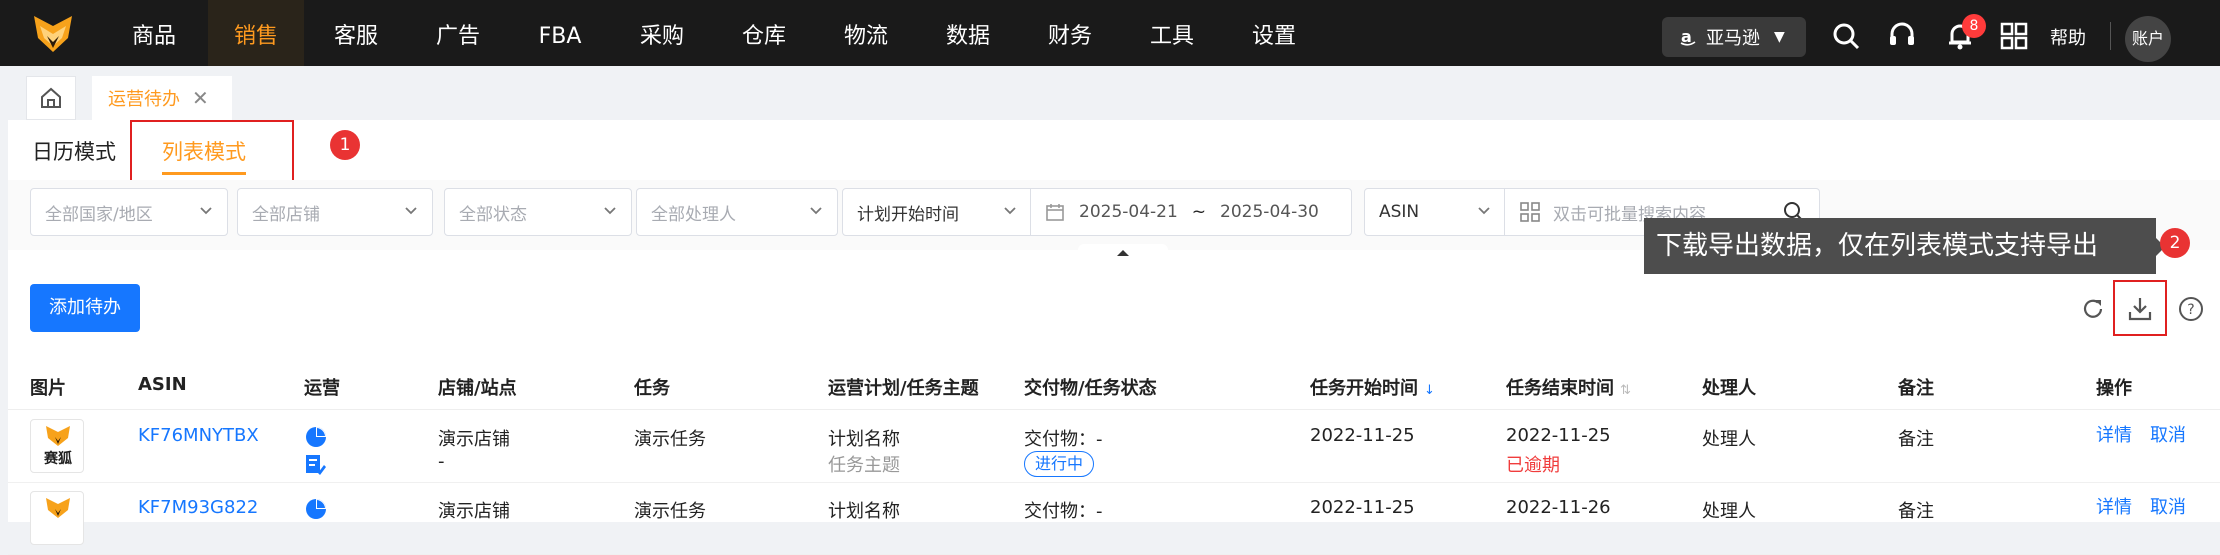 The height and width of the screenshot is (555, 2220). I want to click on apps-grid-icon, so click(2014, 36).